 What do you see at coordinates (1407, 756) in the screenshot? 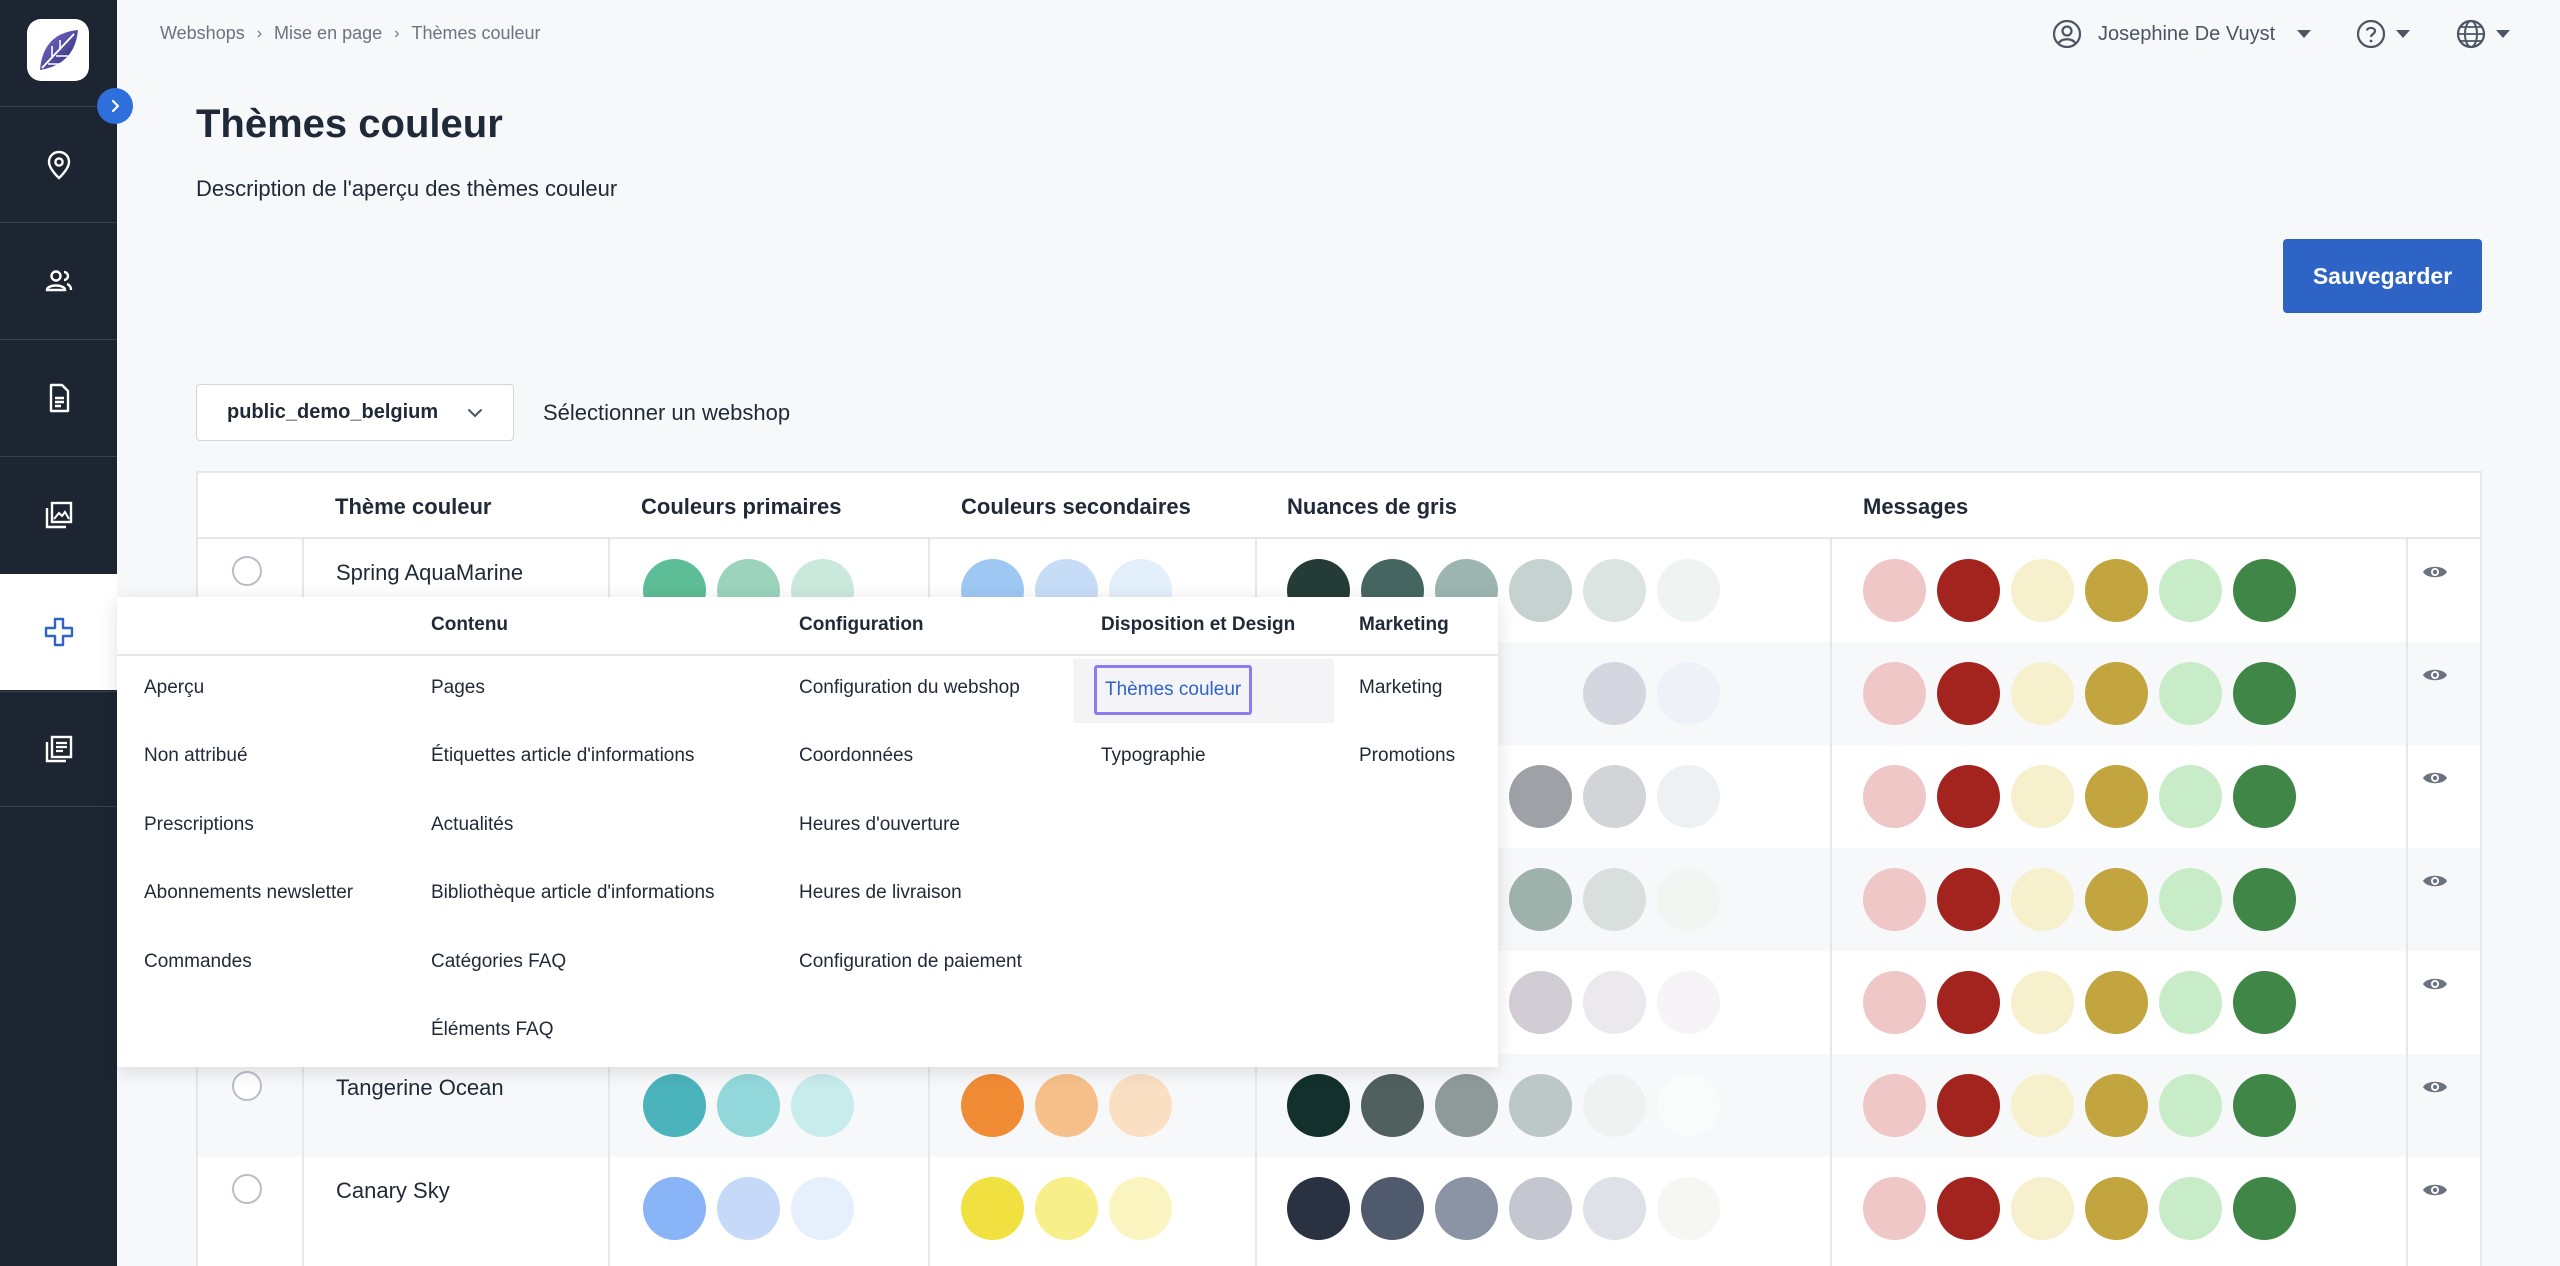
I see `menu-item-promotions: Promotions` at bounding box center [1407, 756].